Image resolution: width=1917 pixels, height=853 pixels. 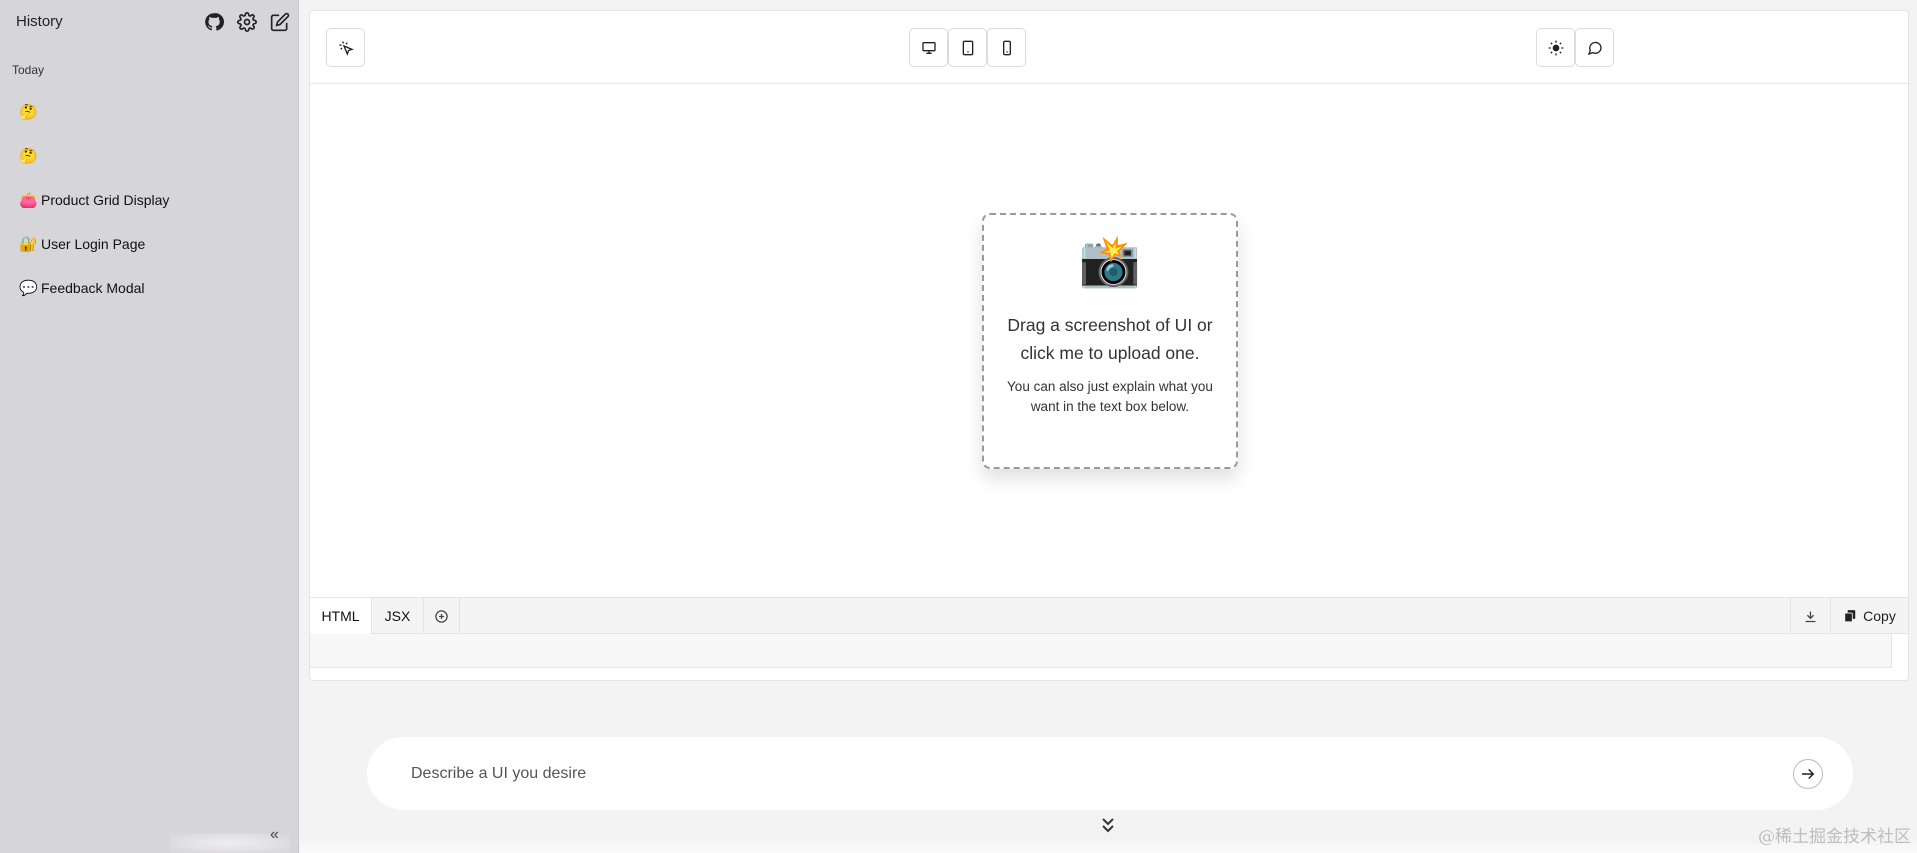 What do you see at coordinates (1109, 47) in the screenshot?
I see `preview-toolbar` at bounding box center [1109, 47].